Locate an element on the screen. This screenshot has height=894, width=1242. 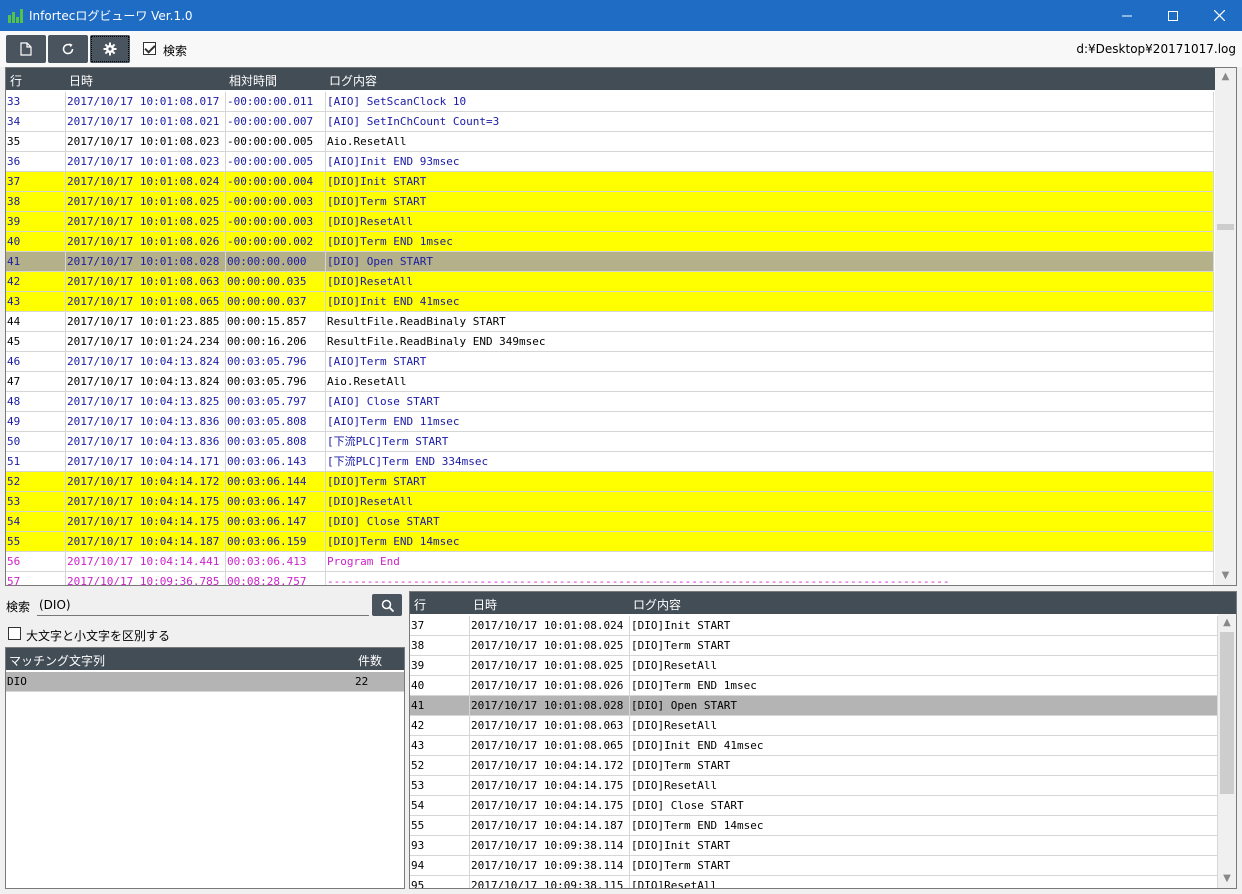
cell-row-number: 57 is located at coordinates (36, 578).